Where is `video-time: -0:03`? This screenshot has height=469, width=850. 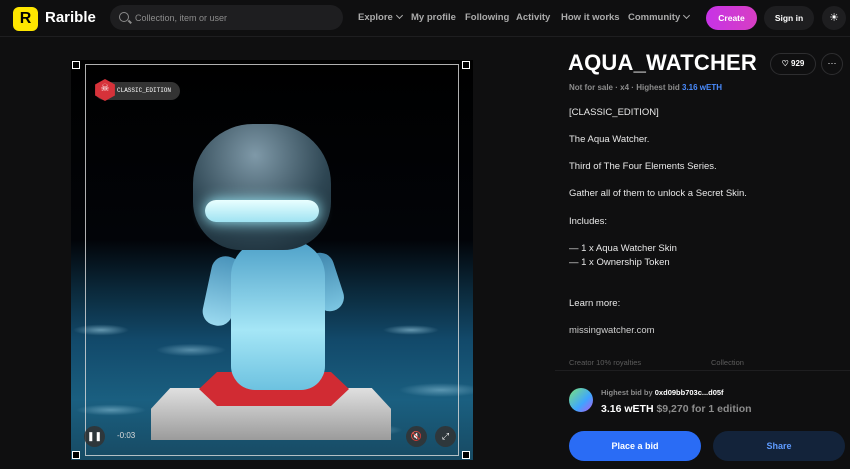
video-time: -0:03 is located at coordinates (126, 435).